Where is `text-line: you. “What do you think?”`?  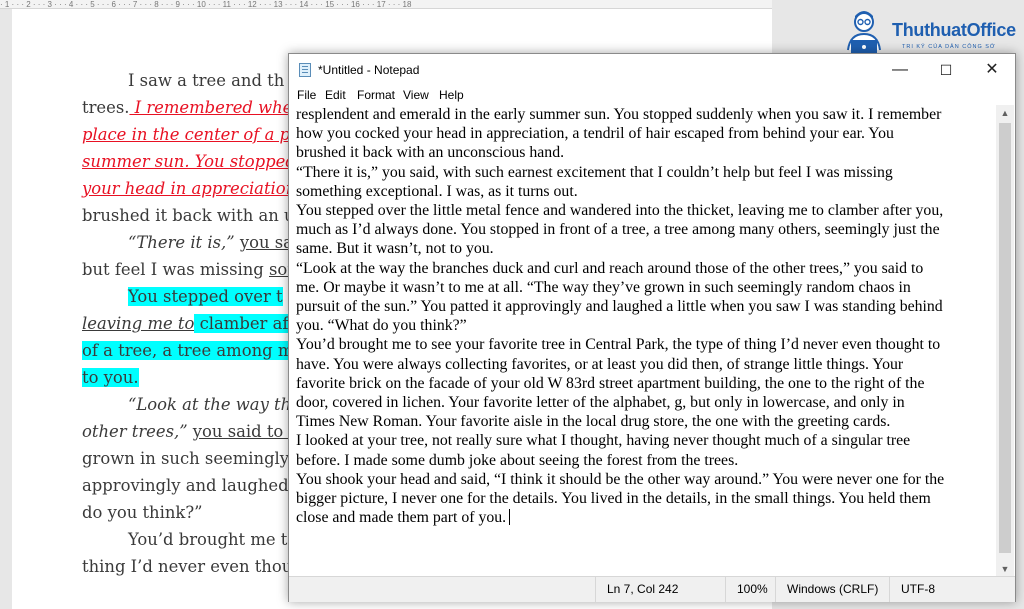 text-line: you. “What do you think?” is located at coordinates (381, 326).